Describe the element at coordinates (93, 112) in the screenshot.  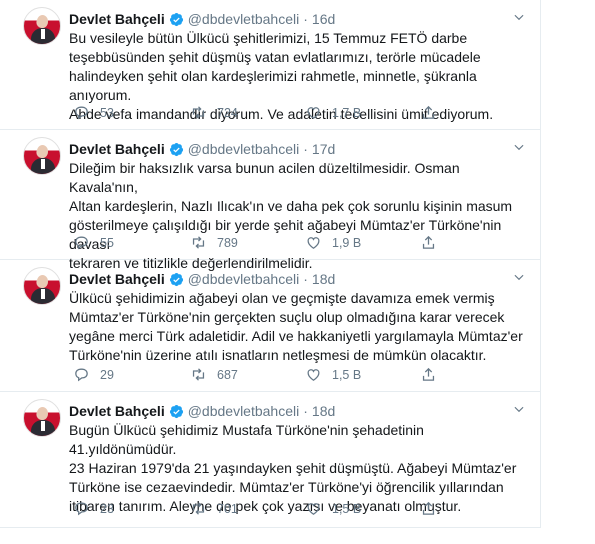
I see `reply-button: 53` at that location.